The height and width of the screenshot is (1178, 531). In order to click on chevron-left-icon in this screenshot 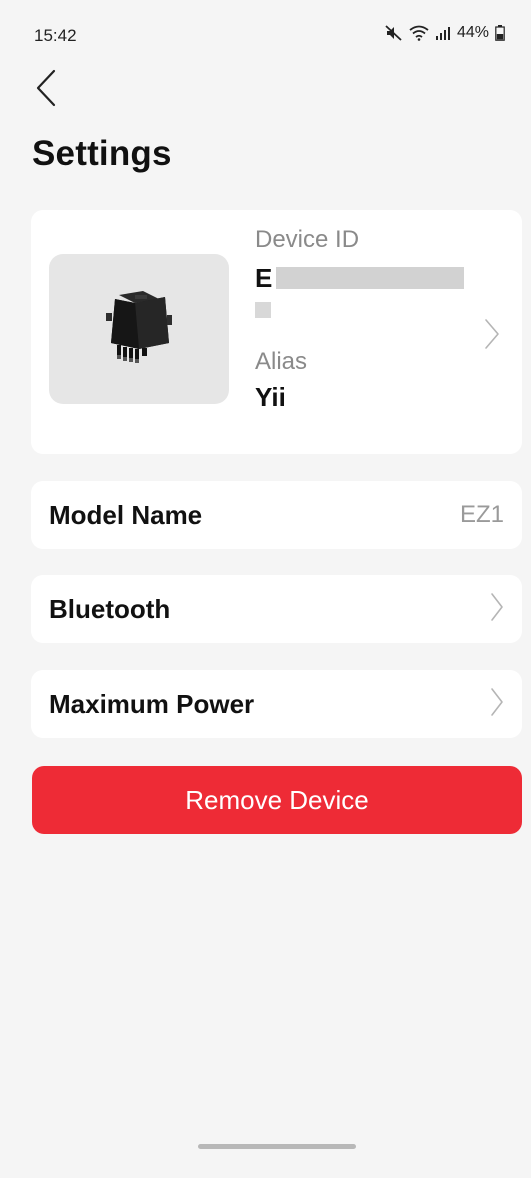, I will do `click(46, 90)`.